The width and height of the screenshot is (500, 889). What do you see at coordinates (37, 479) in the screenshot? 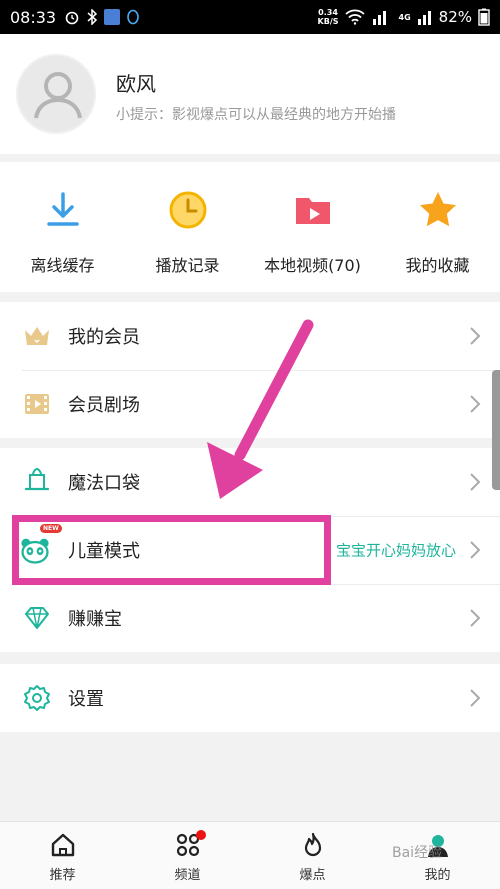
I see `magic-hat-icon` at bounding box center [37, 479].